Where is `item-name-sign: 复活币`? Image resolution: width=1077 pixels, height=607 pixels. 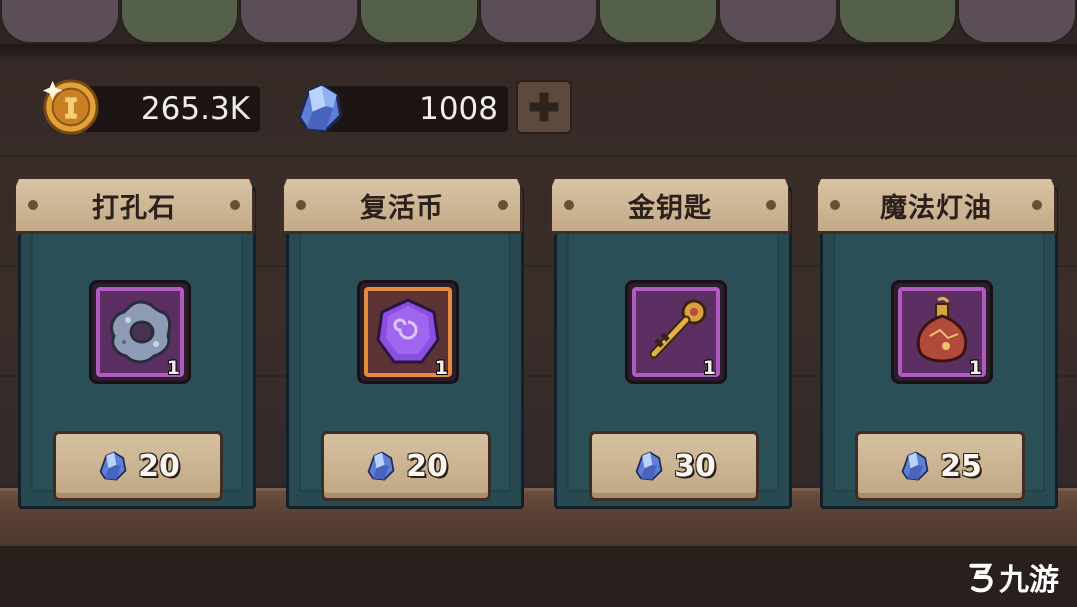 item-name-sign: 复活币 is located at coordinates (402, 205).